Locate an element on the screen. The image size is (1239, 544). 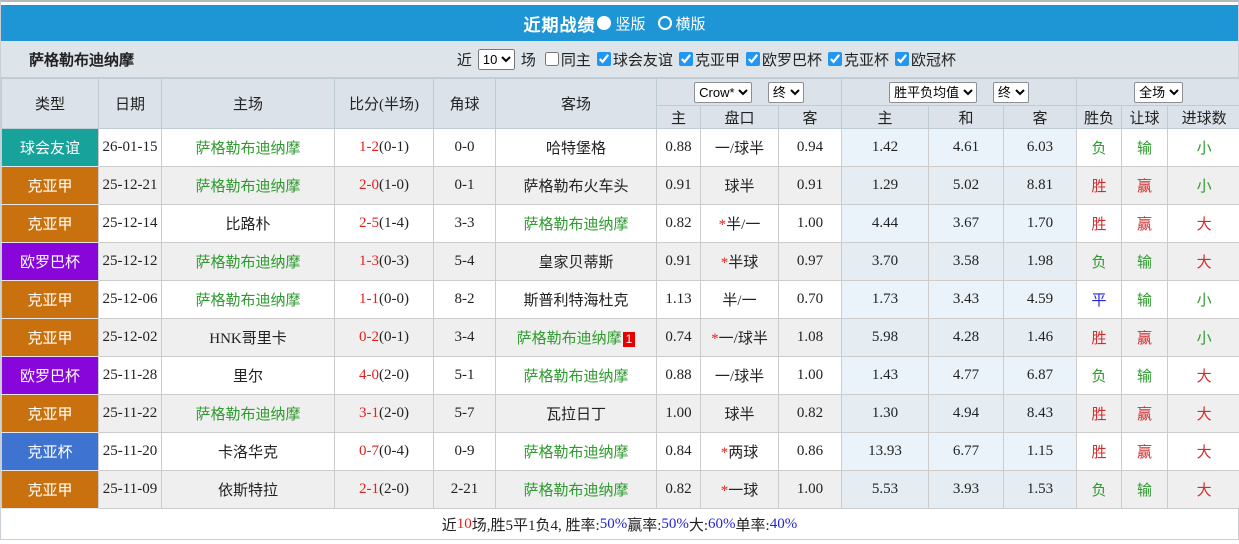
match-date: 25-12-21 is located at coordinates (130, 185).